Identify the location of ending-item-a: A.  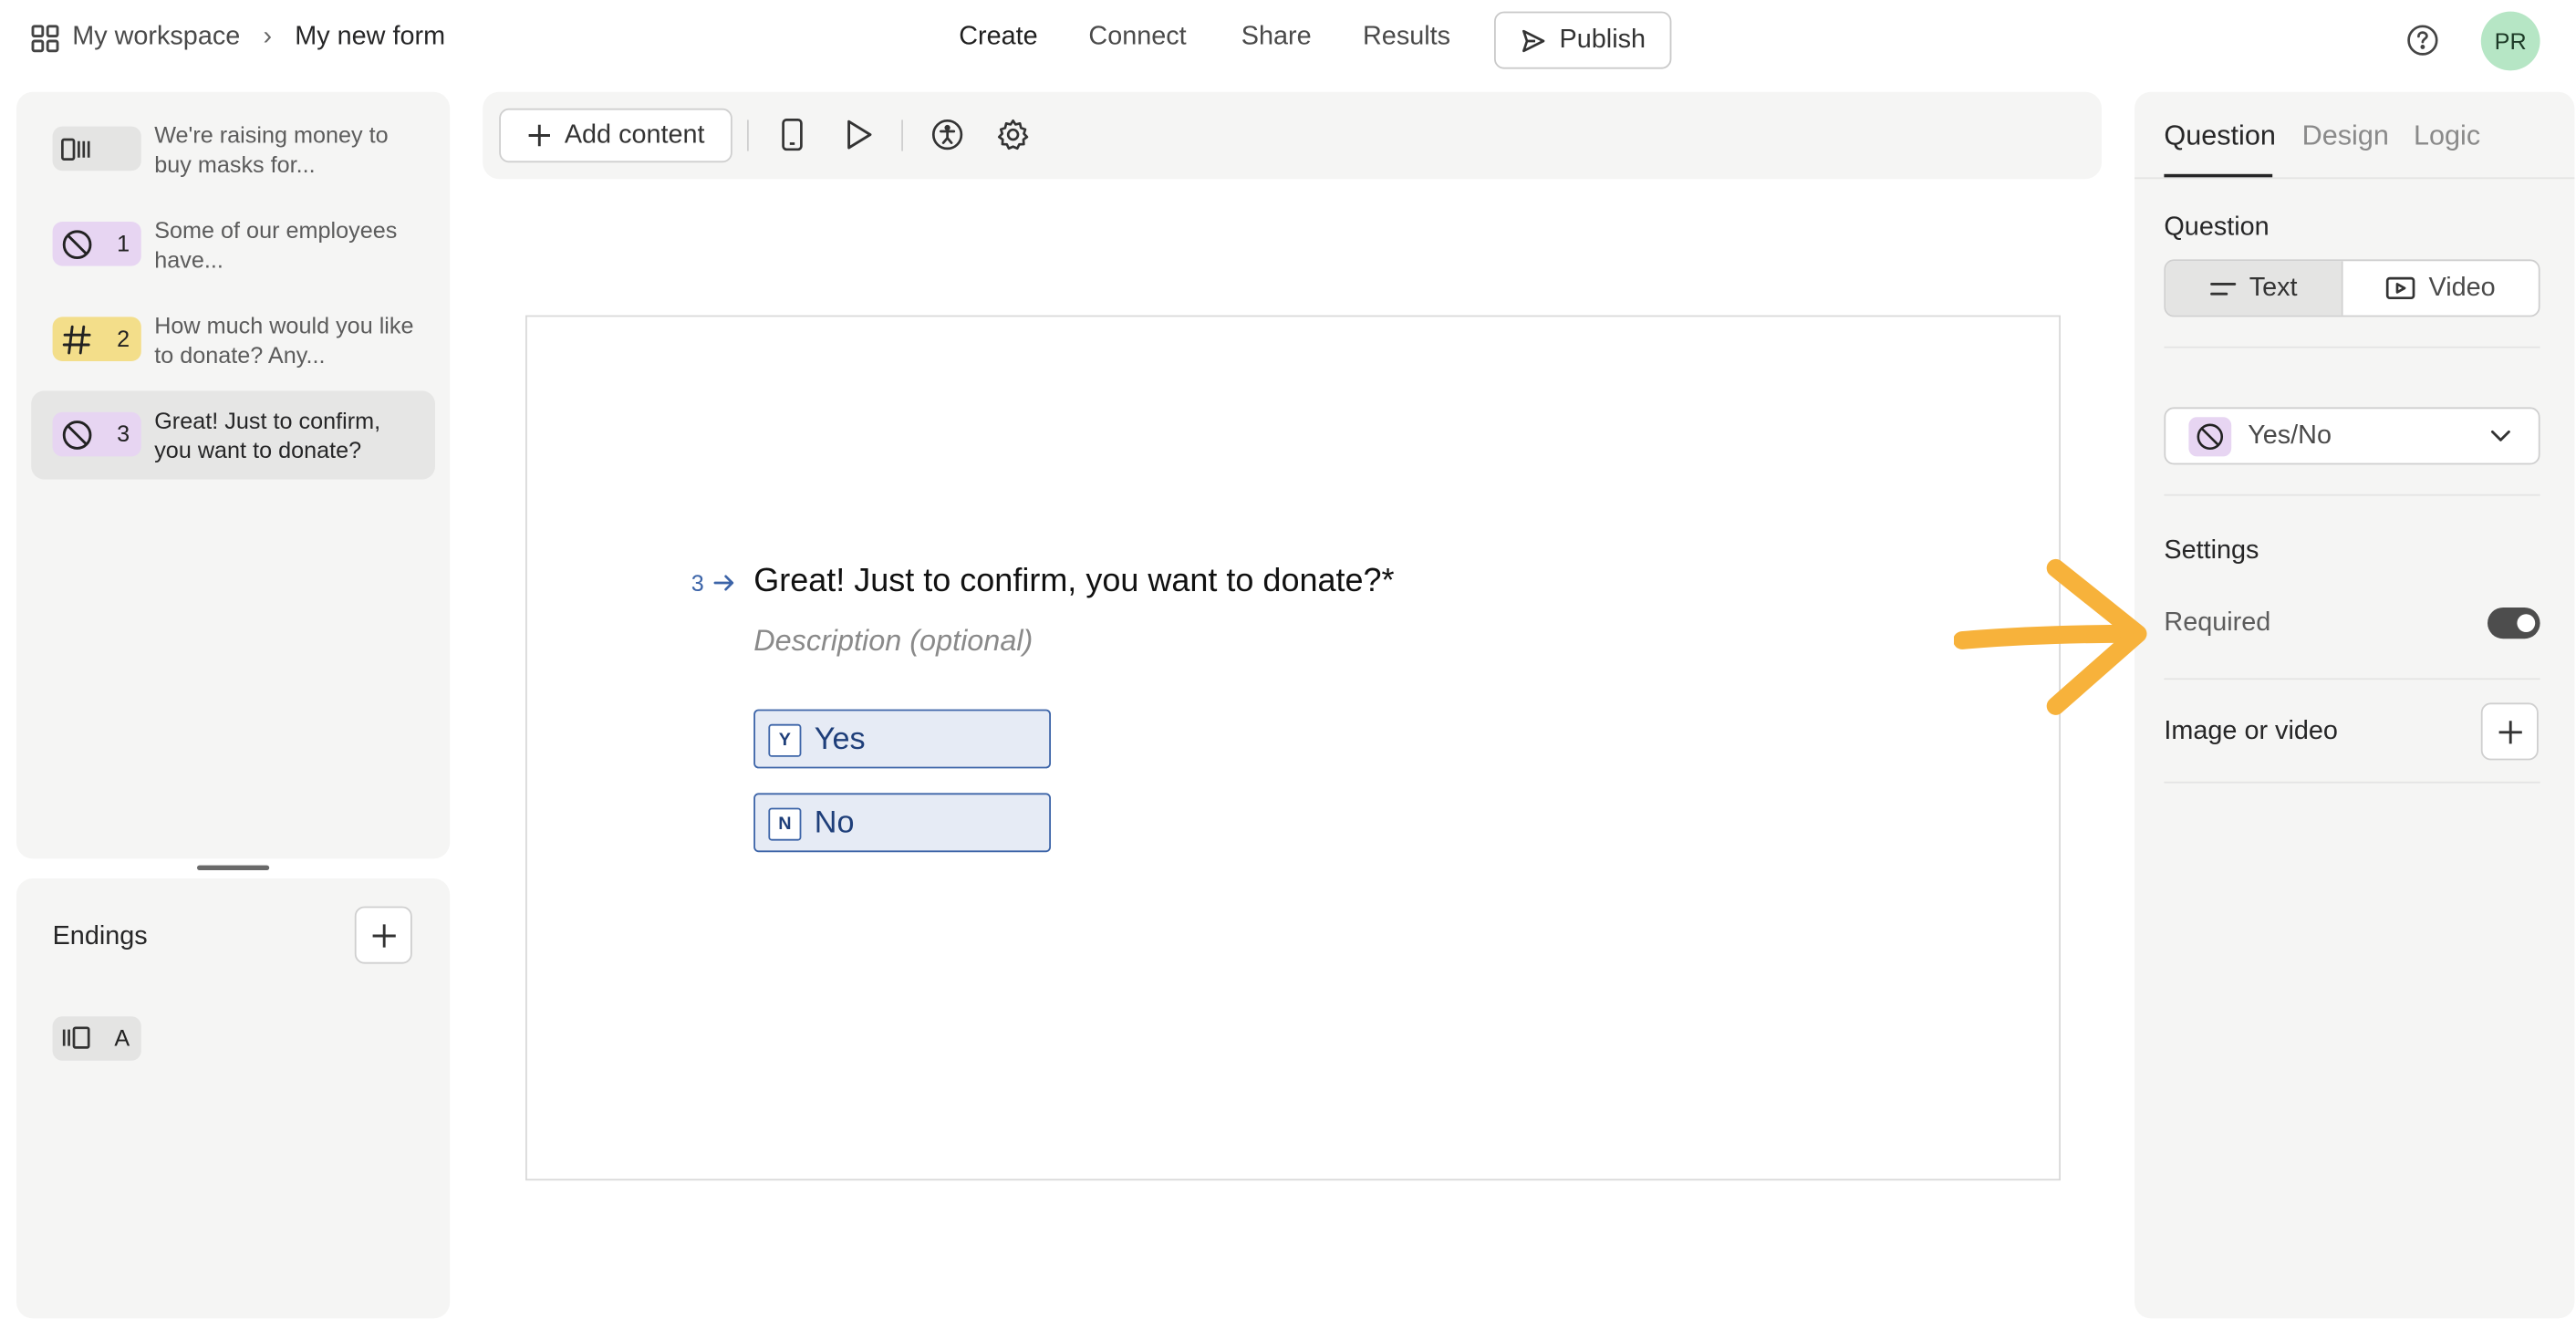
(96, 1039).